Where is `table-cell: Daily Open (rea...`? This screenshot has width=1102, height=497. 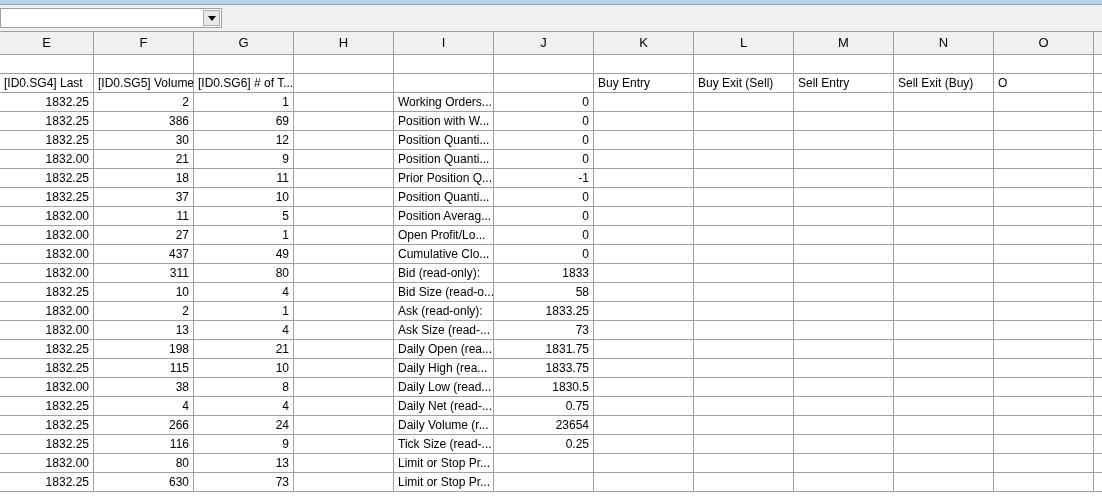
table-cell: Daily Open (rea... is located at coordinates (444, 349).